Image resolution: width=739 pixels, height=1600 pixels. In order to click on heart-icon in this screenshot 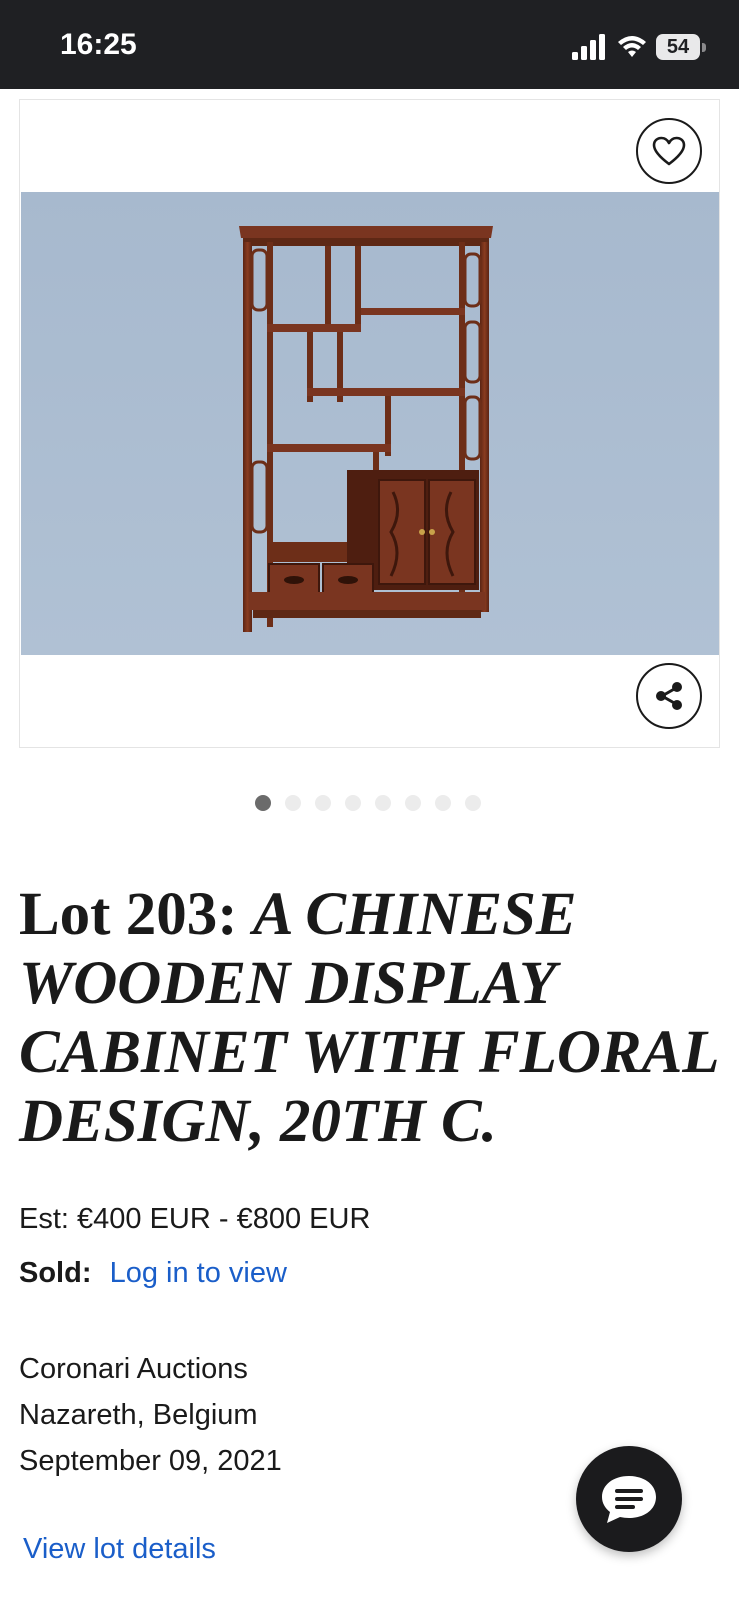, I will do `click(669, 151)`.